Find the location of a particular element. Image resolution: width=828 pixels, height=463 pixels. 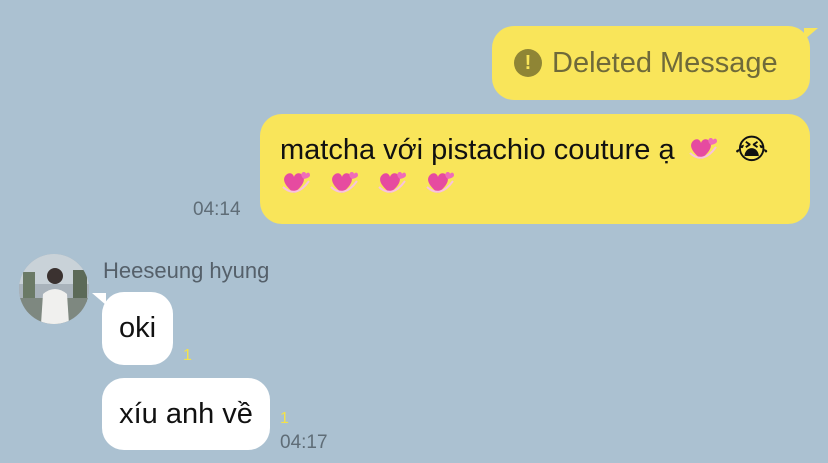

message-text: xíu anh về is located at coordinates (186, 413).